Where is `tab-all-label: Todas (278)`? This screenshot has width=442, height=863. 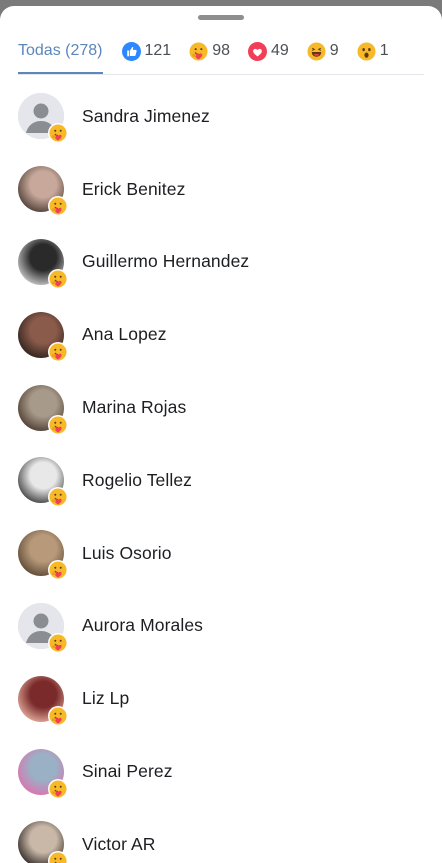
tab-all-label: Todas (278) is located at coordinates (60, 50).